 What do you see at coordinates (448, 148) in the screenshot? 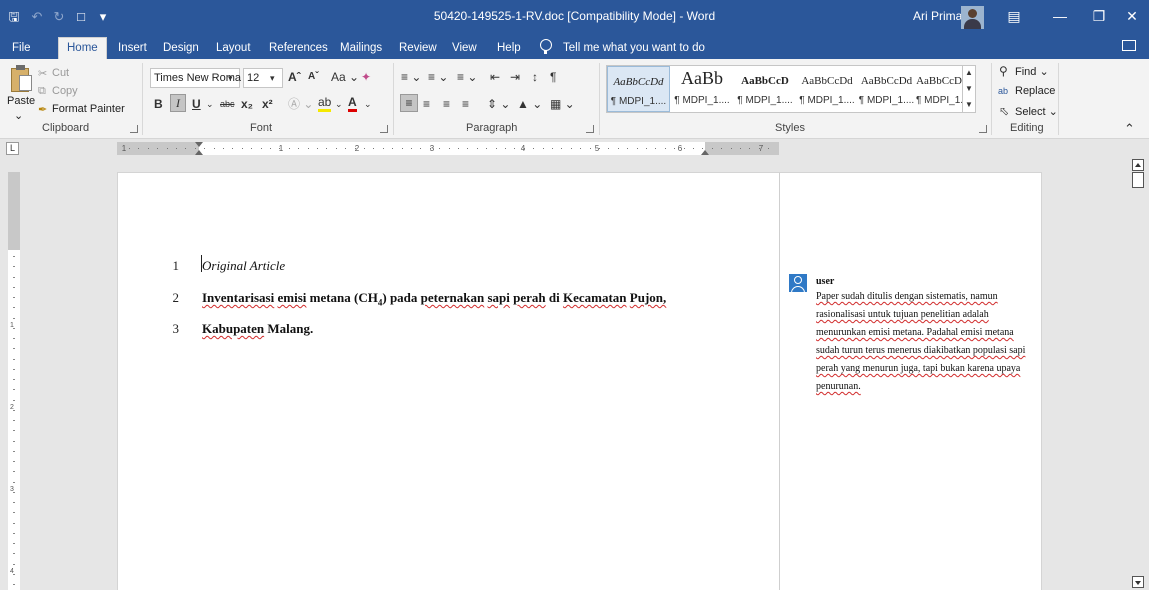
I see `horizontal-ruler: 1 1 2 3 4 5 6 7` at bounding box center [448, 148].